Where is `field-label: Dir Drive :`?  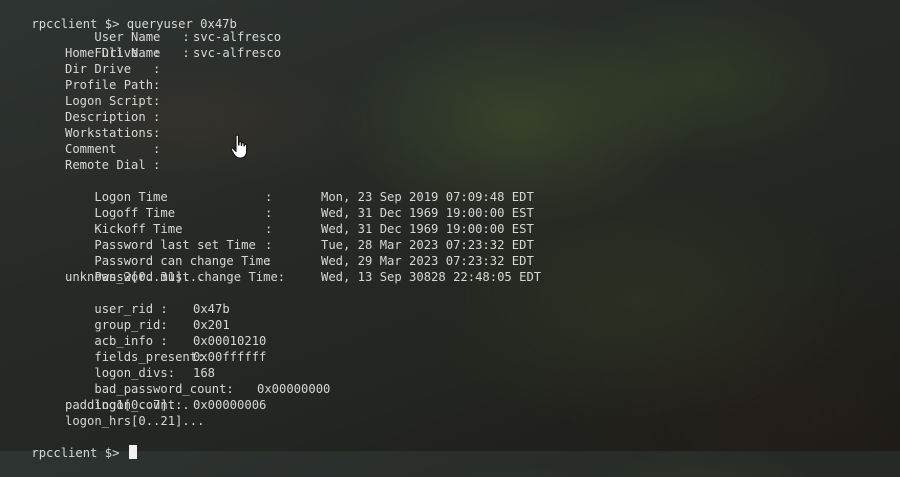
field-label: Dir Drive : is located at coordinates (113, 69).